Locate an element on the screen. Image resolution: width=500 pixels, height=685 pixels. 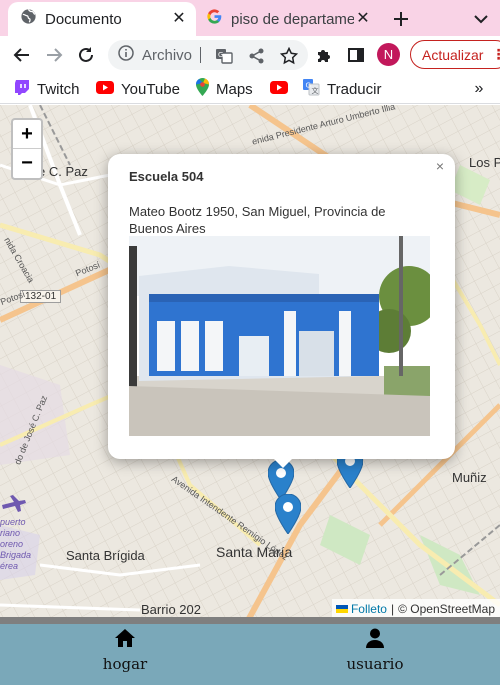
info-icon is located at coordinates (126, 55).